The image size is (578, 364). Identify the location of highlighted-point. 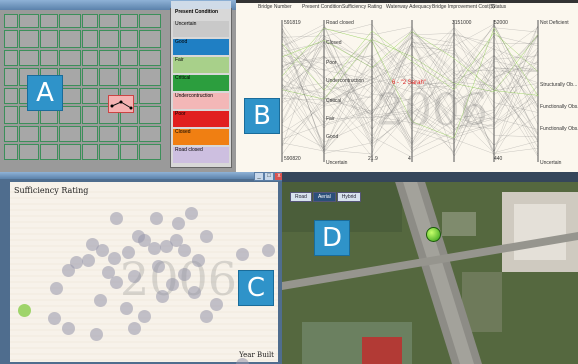
(24, 310).